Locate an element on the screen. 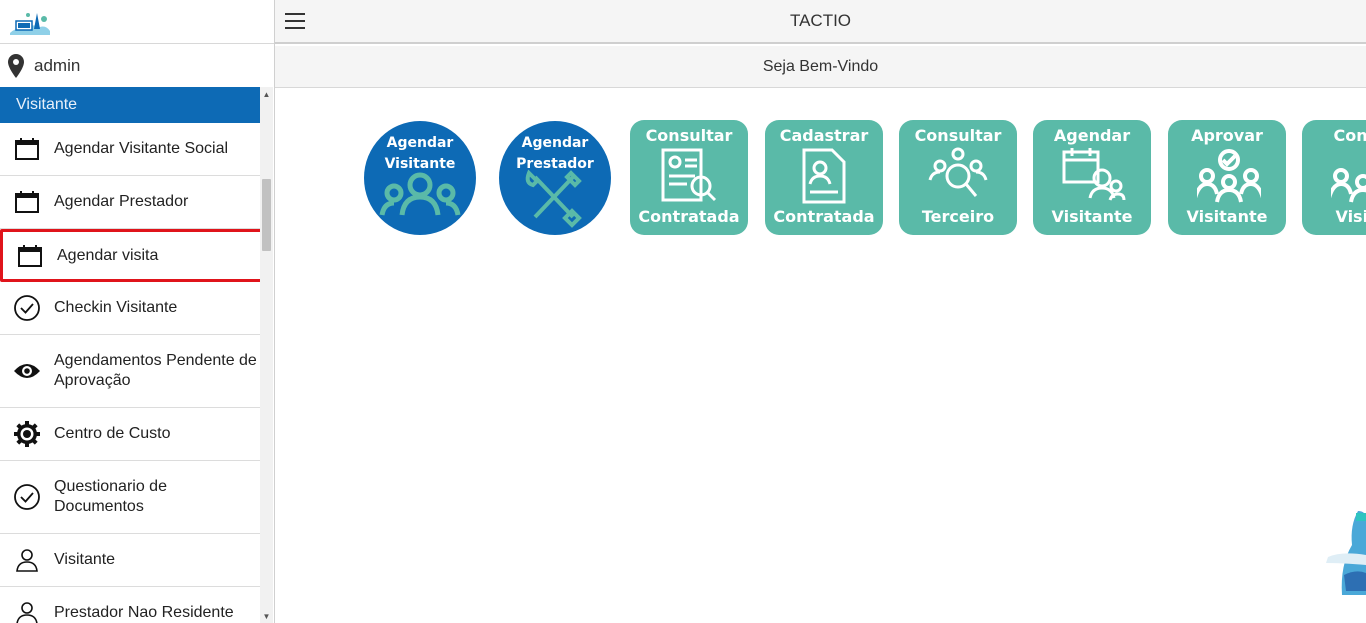 The height and width of the screenshot is (623, 1366). tile-agendar-visitante-2: Agendar Visitante is located at coordinates (1092, 177).